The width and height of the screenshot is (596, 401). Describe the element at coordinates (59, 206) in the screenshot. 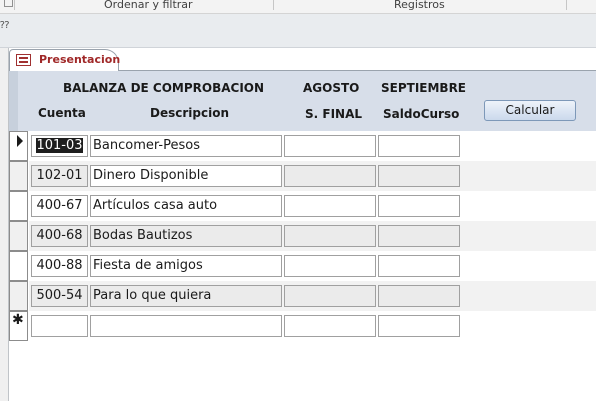

I see `cuenta-field: 400-67` at that location.